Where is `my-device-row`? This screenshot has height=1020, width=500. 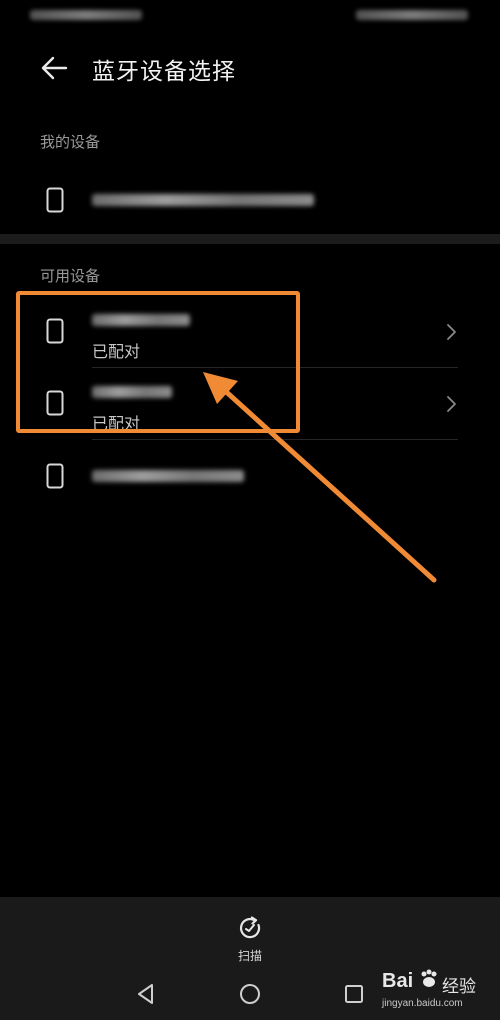
my-device-row is located at coordinates (250, 200).